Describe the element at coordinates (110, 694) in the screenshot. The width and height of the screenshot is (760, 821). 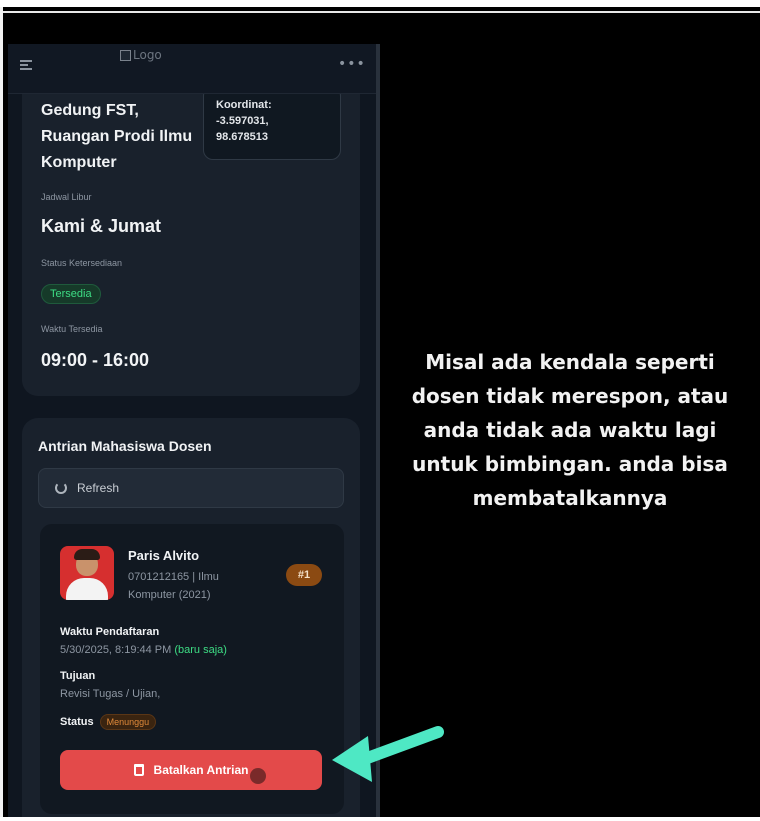
I see `purpose-value: Revisi Tugas / Ujian,` at that location.